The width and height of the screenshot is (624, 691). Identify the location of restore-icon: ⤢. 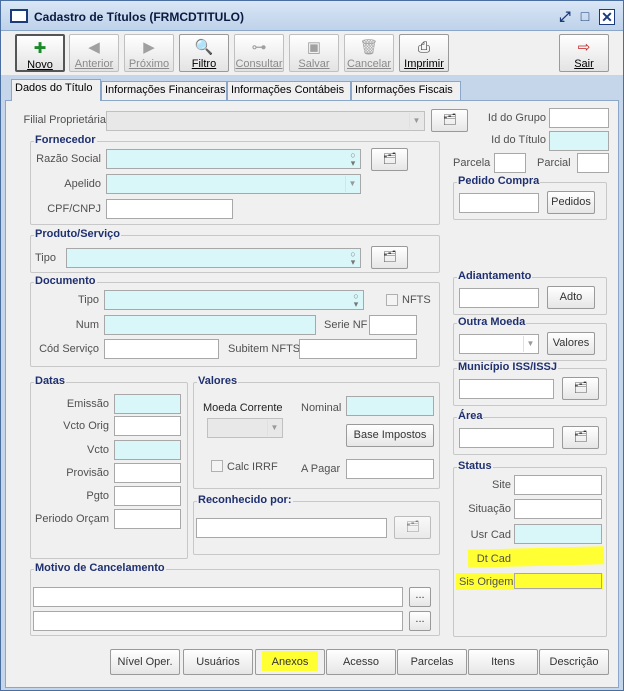
(565, 16).